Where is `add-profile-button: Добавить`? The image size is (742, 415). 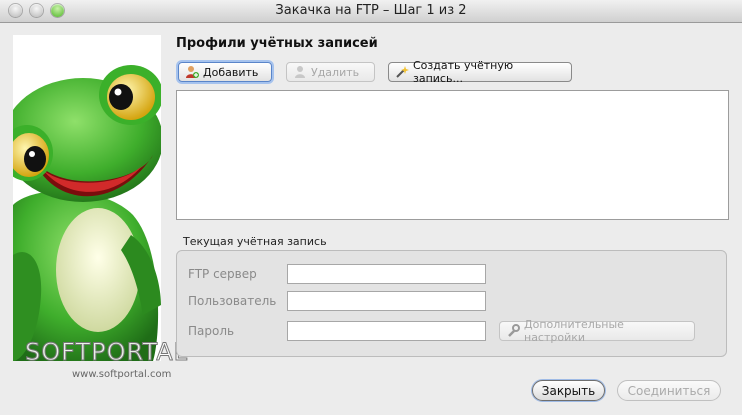 add-profile-button: Добавить is located at coordinates (225, 72).